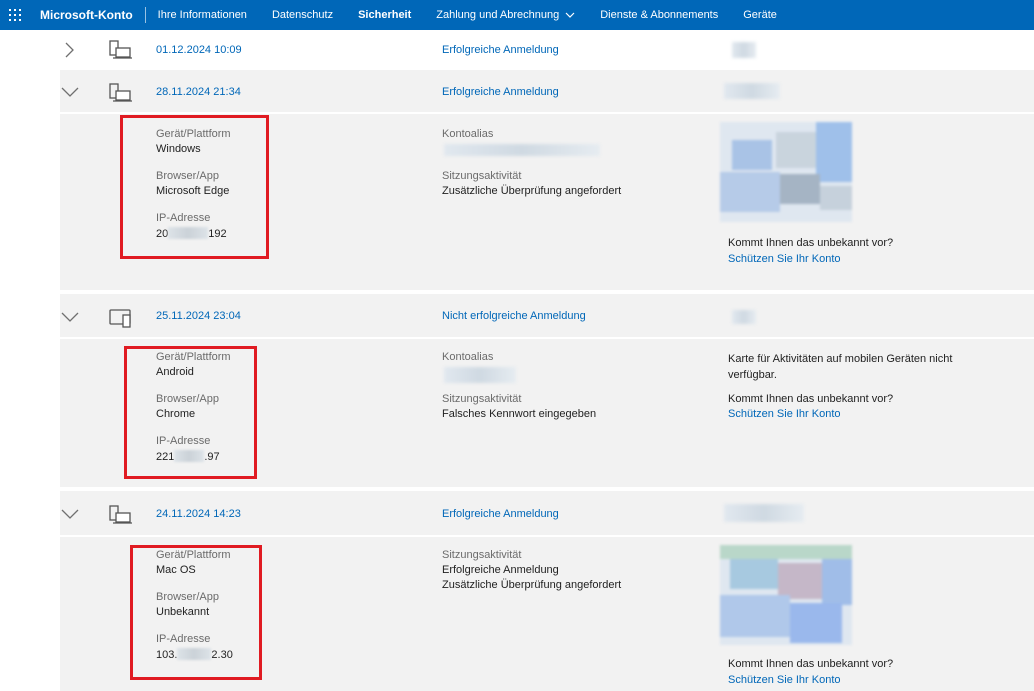 This screenshot has height=691, width=1034. Describe the element at coordinates (519, 414) in the screenshot. I see `session-activity-value: Falsches Kennwort eingegeben` at that location.